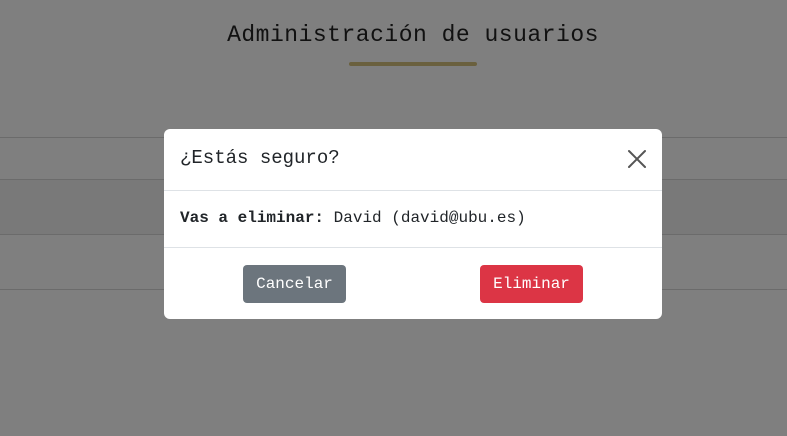 This screenshot has width=787, height=436. Describe the element at coordinates (294, 284) in the screenshot. I see `cancel-button: Cancelar` at that location.